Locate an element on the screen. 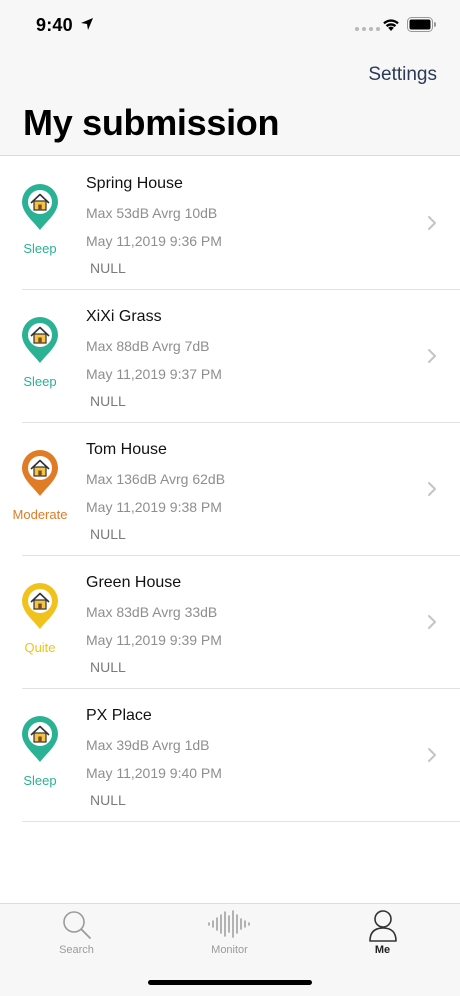  signal-dots-icon is located at coordinates (367, 29).